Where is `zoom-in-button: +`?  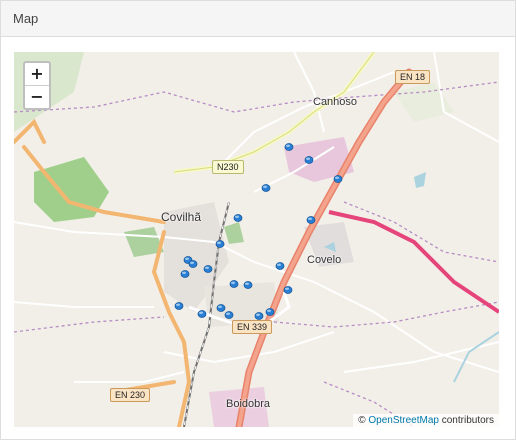 zoom-in-button: + is located at coordinates (37, 74).